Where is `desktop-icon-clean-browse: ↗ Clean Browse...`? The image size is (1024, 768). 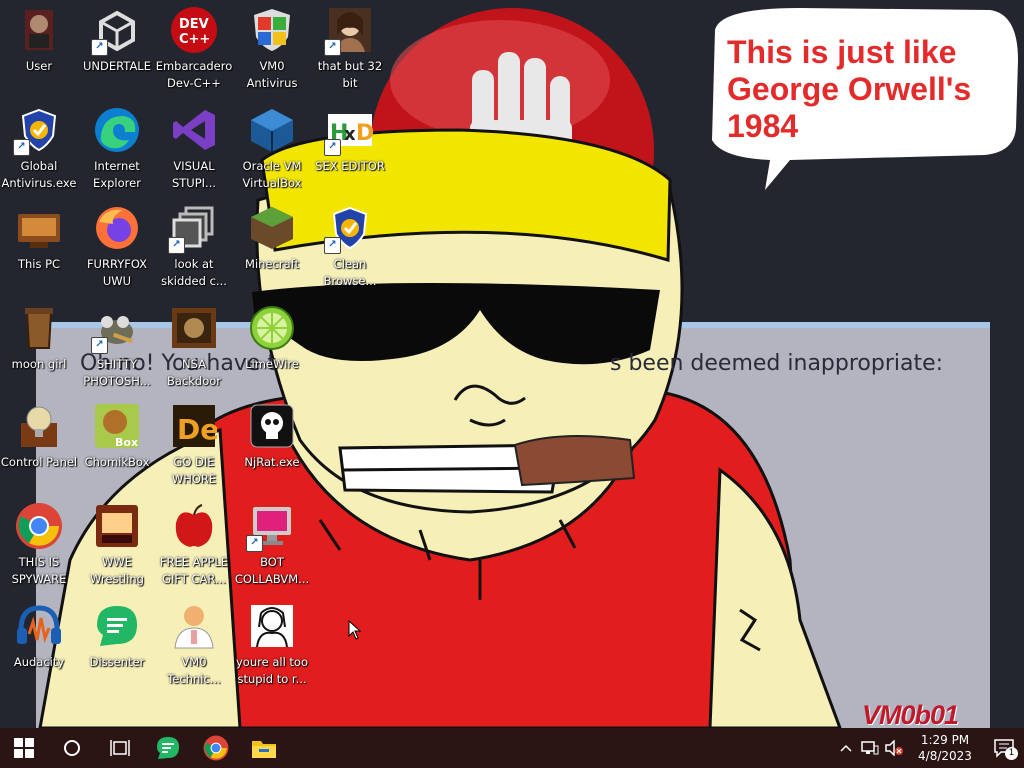
desktop-icon-clean-browse: ↗ Clean Browse... is located at coordinates (350, 246).